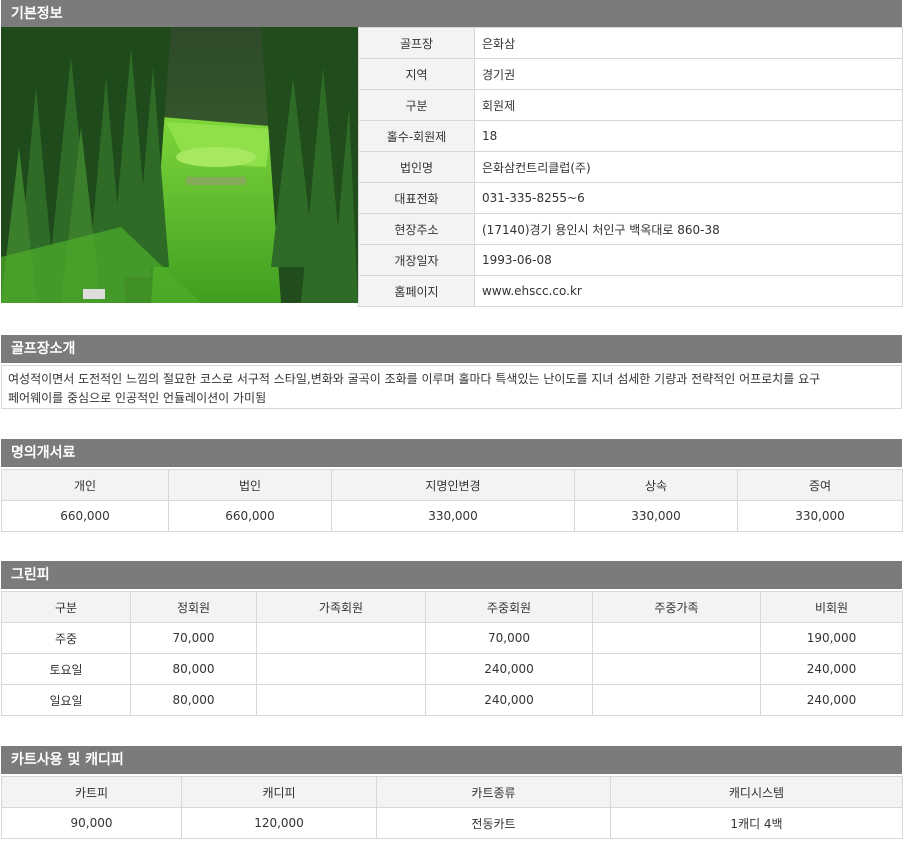 The image size is (904, 841). What do you see at coordinates (688, 229) in the screenshot?
I see `info-value: (17140)경기 용인시 처인구 백옥대로 860-38` at bounding box center [688, 229].